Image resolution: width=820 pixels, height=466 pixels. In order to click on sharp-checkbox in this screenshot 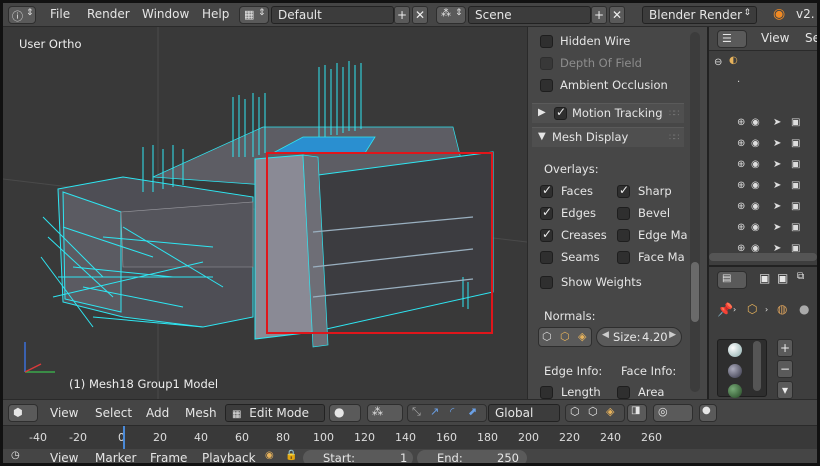, I will do `click(623, 190)`.